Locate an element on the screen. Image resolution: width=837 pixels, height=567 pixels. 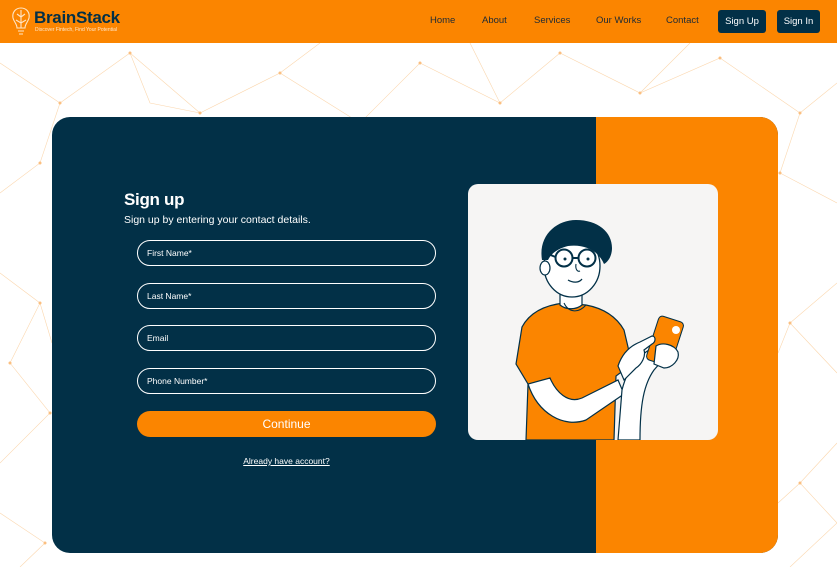
form-title: Sign up is located at coordinates (154, 199).